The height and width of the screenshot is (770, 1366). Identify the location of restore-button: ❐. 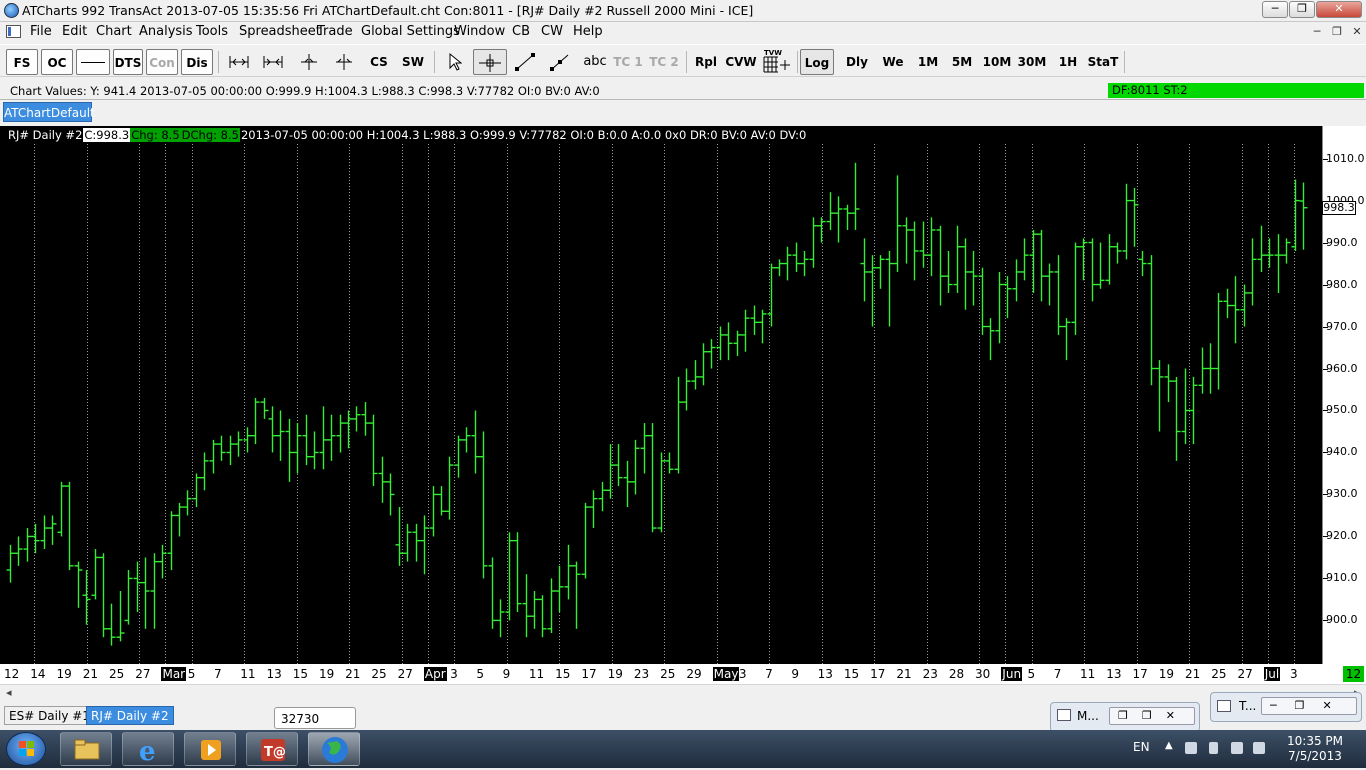
(1302, 9).